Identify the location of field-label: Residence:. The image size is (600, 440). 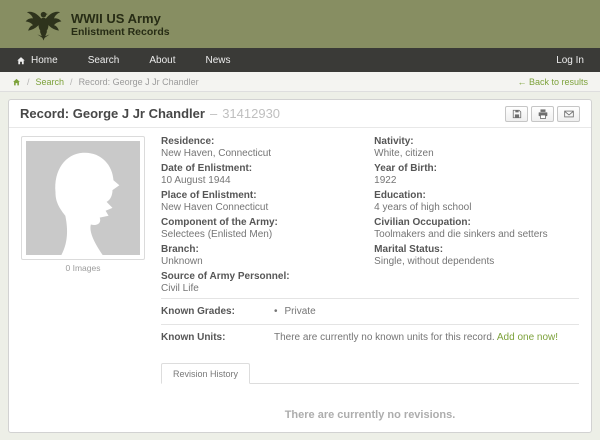
(188, 141).